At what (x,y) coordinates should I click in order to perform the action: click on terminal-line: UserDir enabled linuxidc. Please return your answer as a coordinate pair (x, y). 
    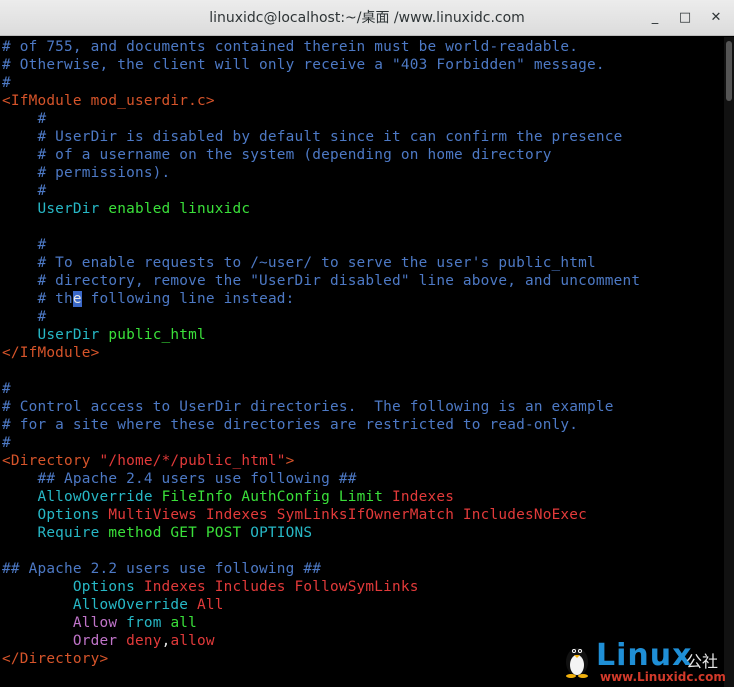
    Looking at the image, I should click on (126, 209).